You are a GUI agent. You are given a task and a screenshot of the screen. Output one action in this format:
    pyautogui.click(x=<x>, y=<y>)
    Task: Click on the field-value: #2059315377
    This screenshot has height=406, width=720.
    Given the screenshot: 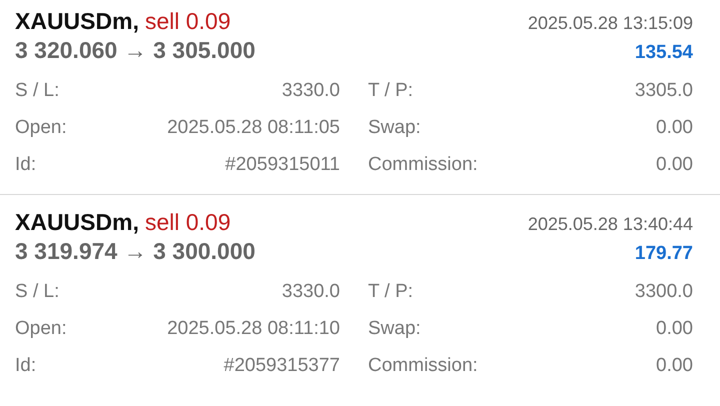 What is the action you would take?
    pyautogui.click(x=281, y=366)
    